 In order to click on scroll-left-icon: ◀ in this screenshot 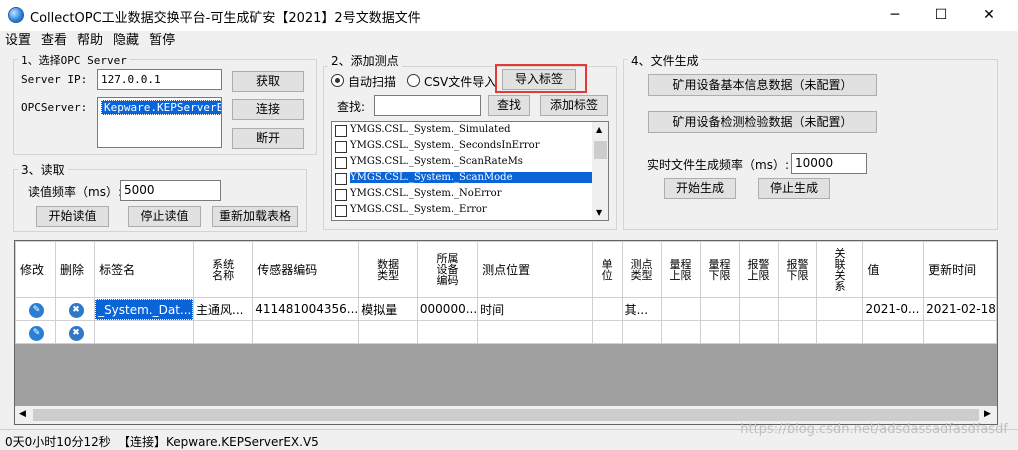, I will do `click(22, 414)`.